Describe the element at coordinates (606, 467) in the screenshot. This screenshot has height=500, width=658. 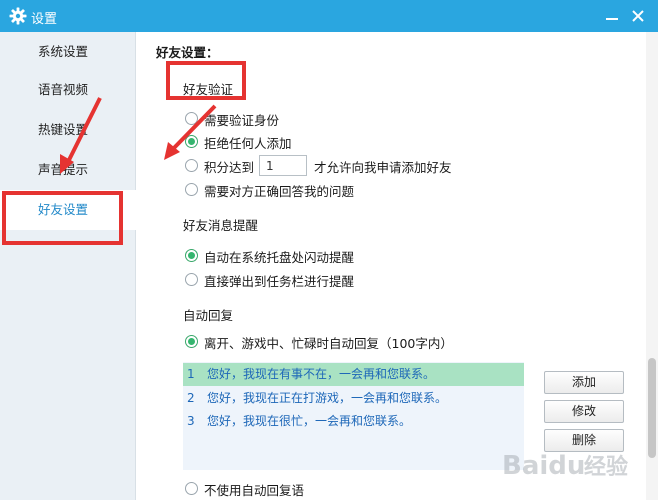
I see `svg-text: 经验` at that location.